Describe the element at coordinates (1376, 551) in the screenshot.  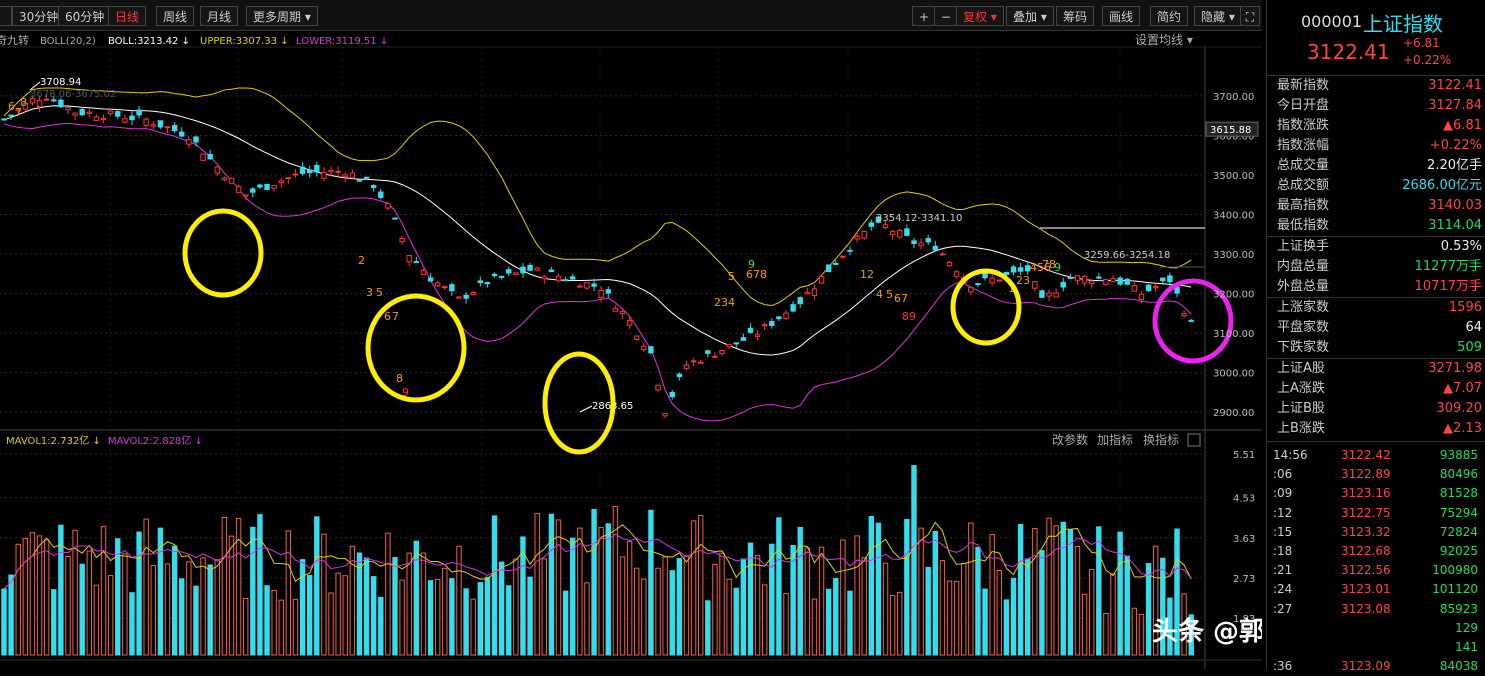
I see `tick-row: :18 3122.68 92025` at that location.